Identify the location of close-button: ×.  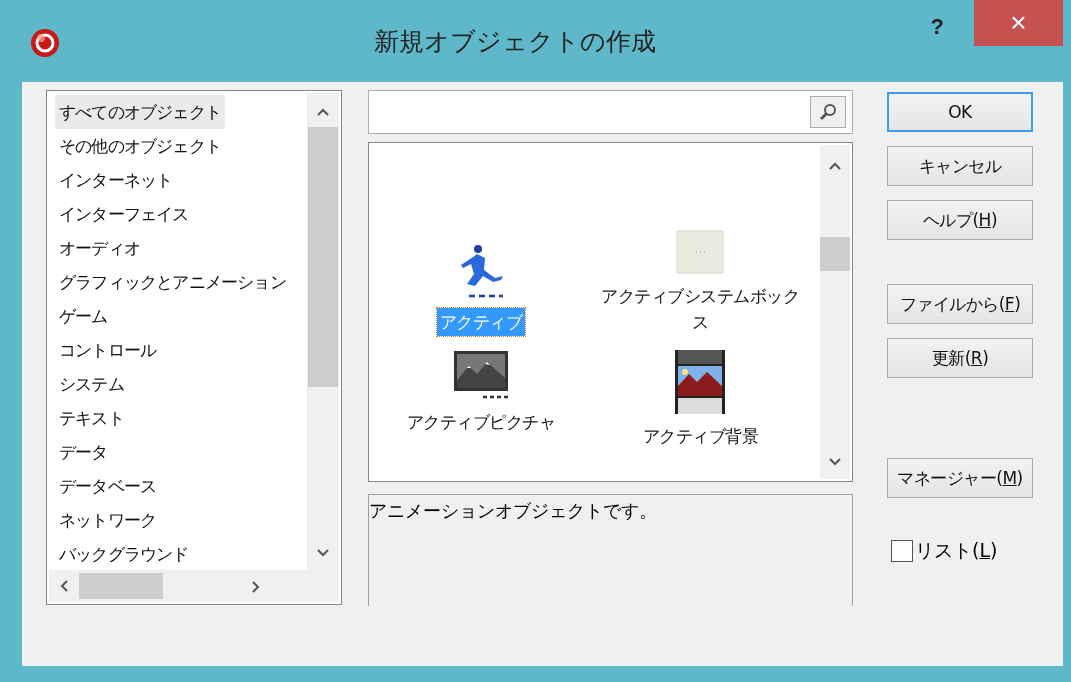
(1018, 23).